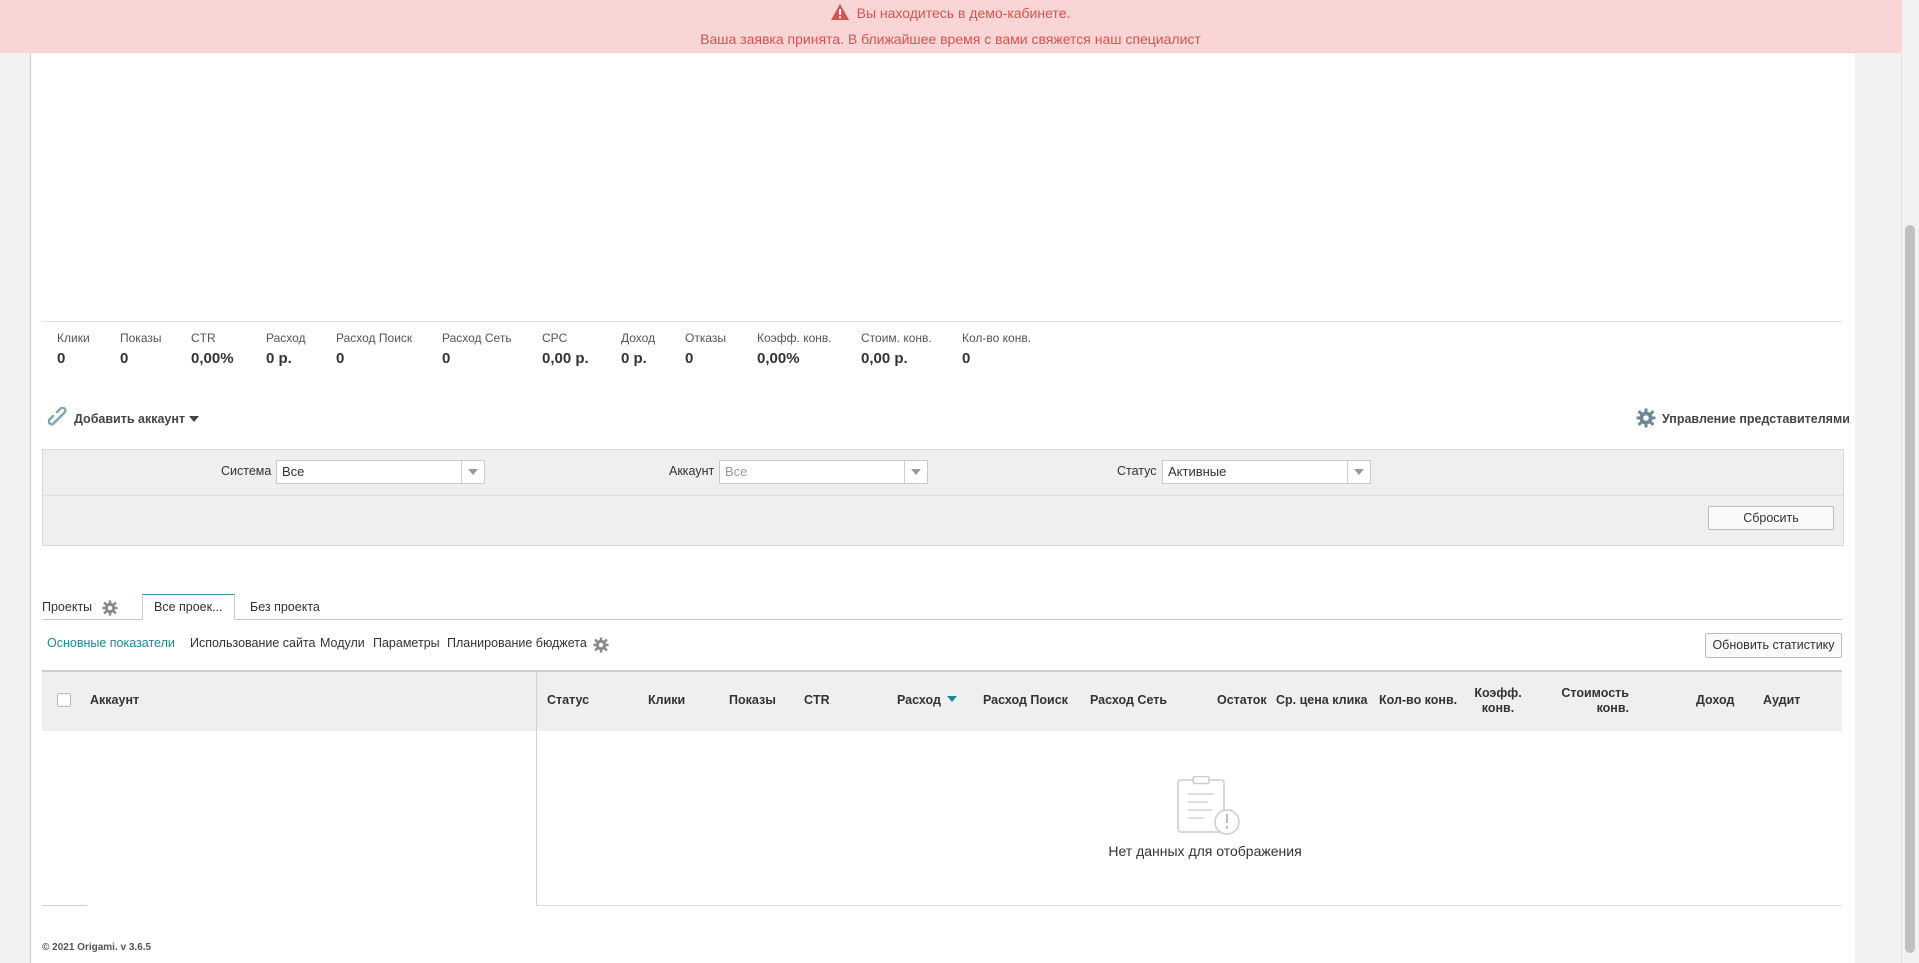 Image resolution: width=1919 pixels, height=963 pixels. I want to click on col-ctr: CTR, so click(817, 700).